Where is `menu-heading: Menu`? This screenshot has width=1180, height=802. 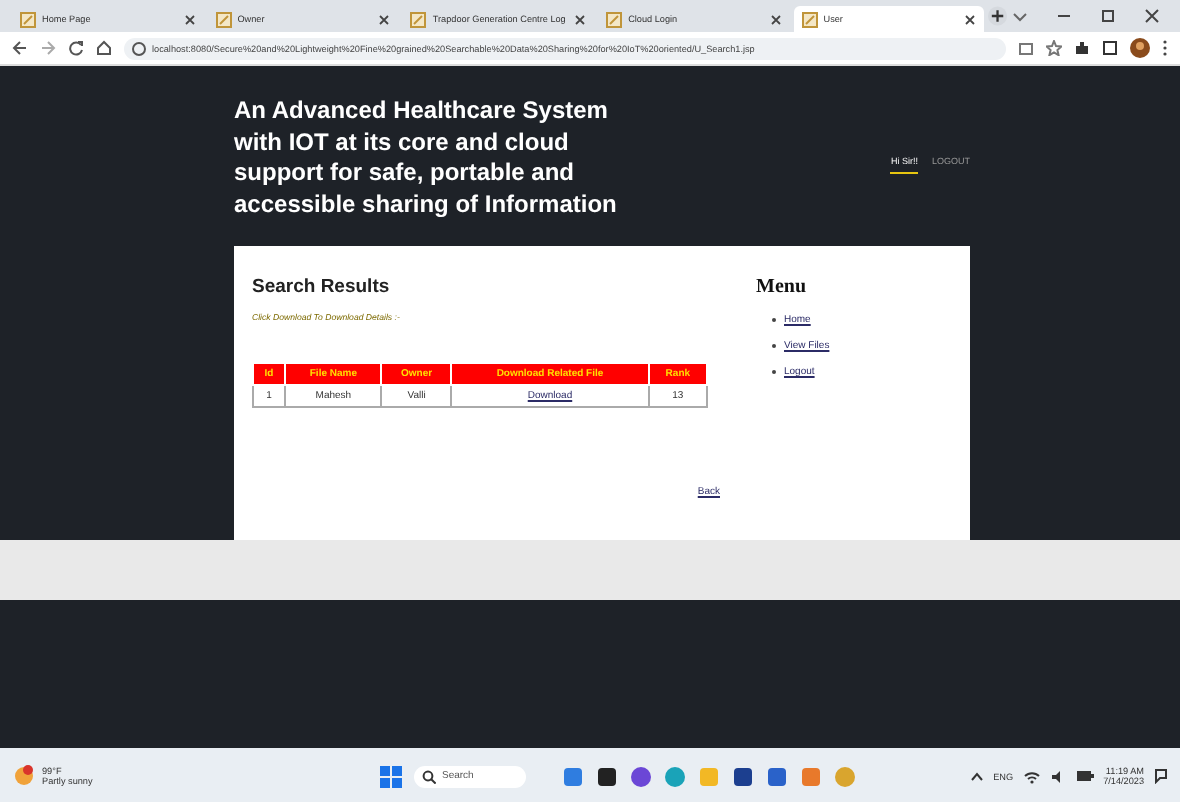 menu-heading: Menu is located at coordinates (782, 287).